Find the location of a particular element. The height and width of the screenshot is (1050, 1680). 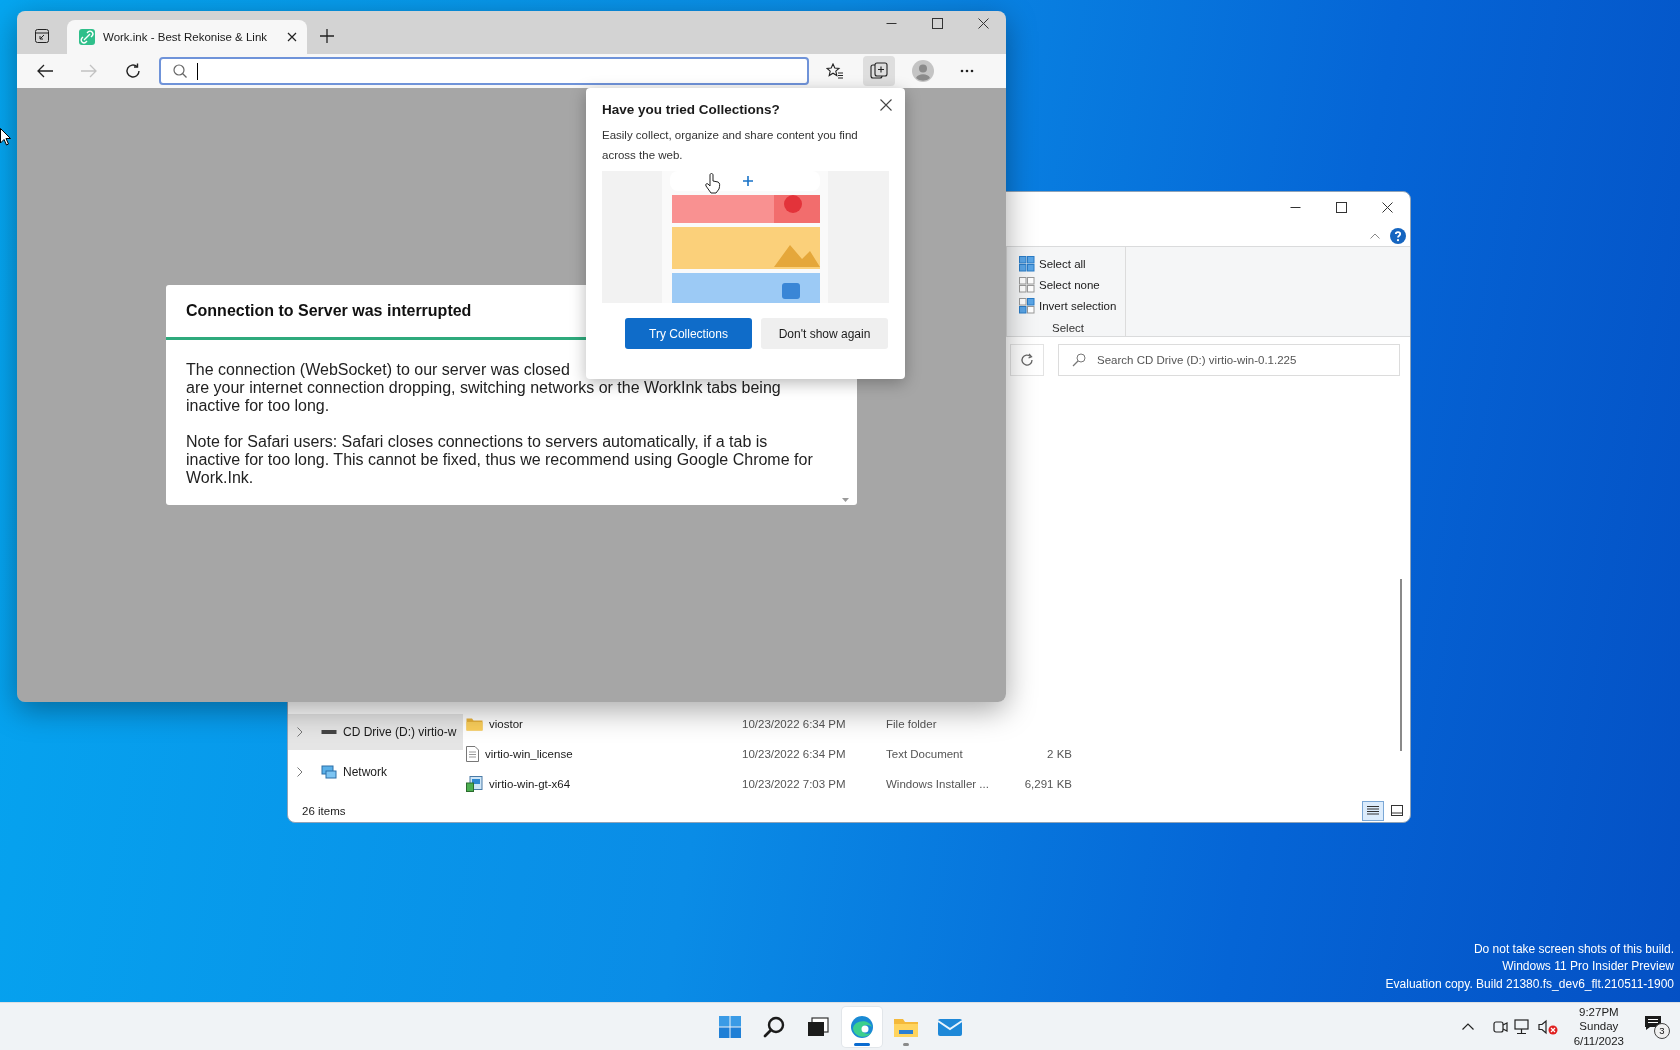

star-list-icon is located at coordinates (835, 71).